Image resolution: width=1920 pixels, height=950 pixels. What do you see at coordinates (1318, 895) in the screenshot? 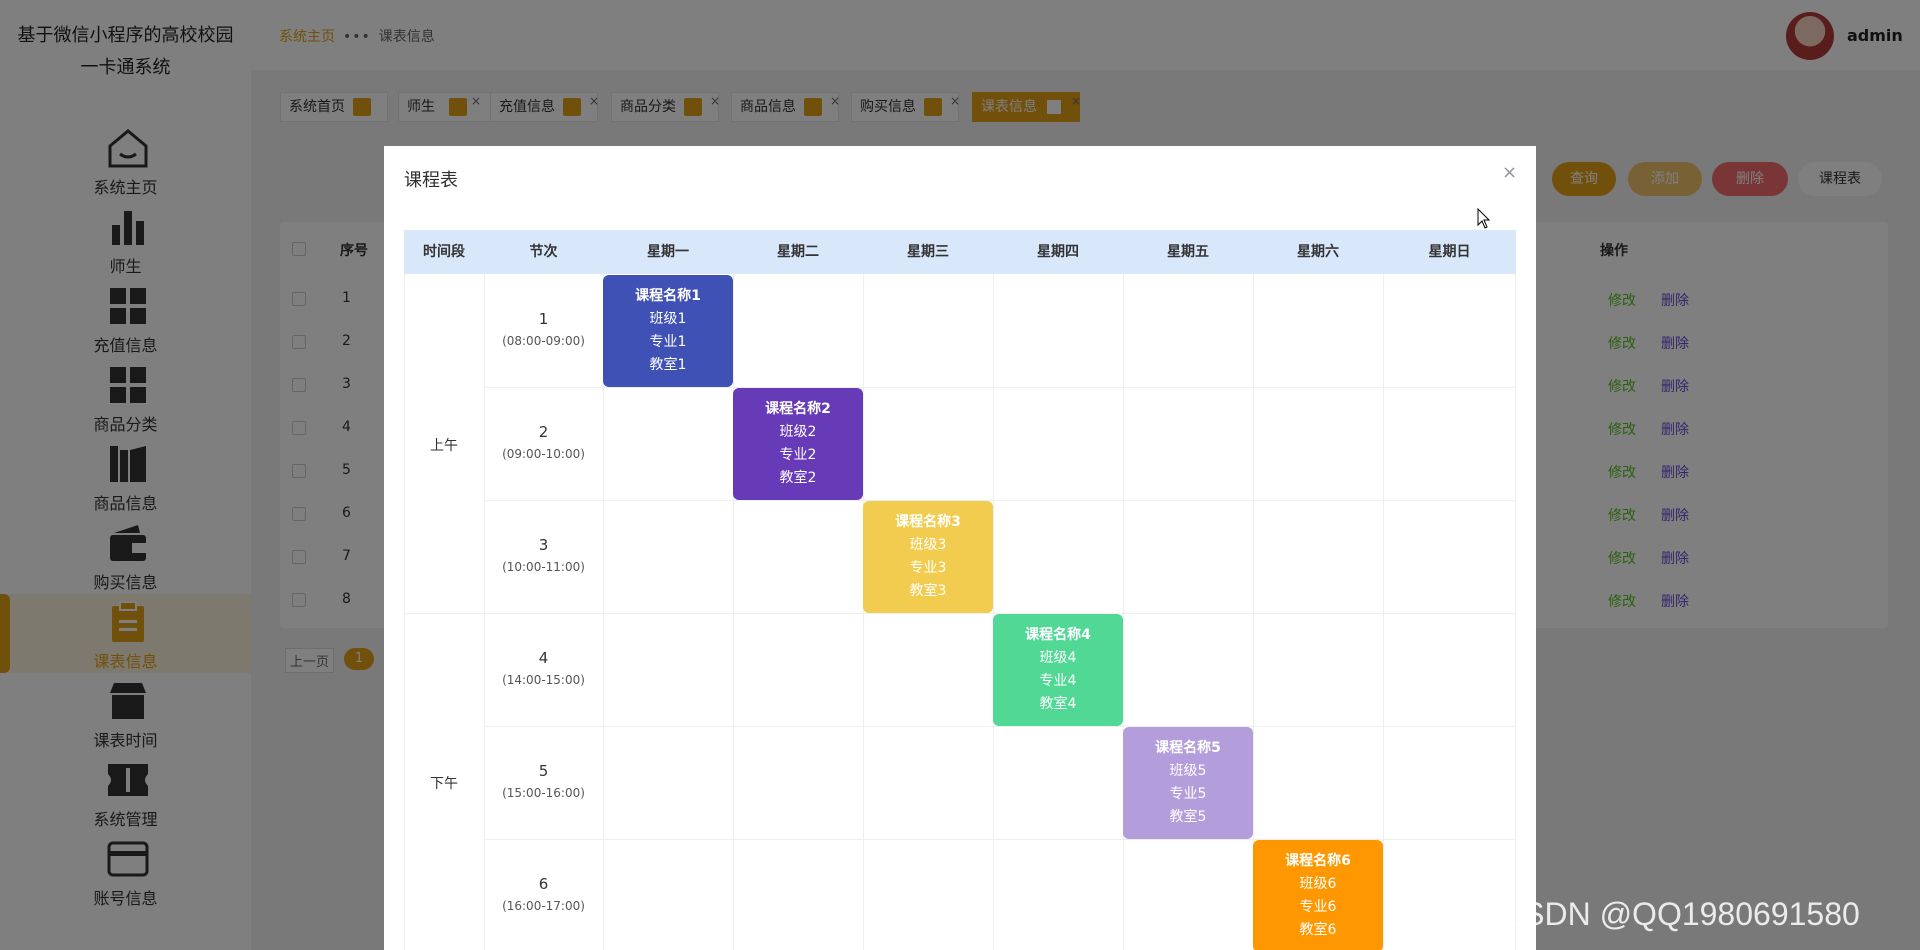
I see `course-card: 课程名称6 班级6 专业6 教室6` at bounding box center [1318, 895].